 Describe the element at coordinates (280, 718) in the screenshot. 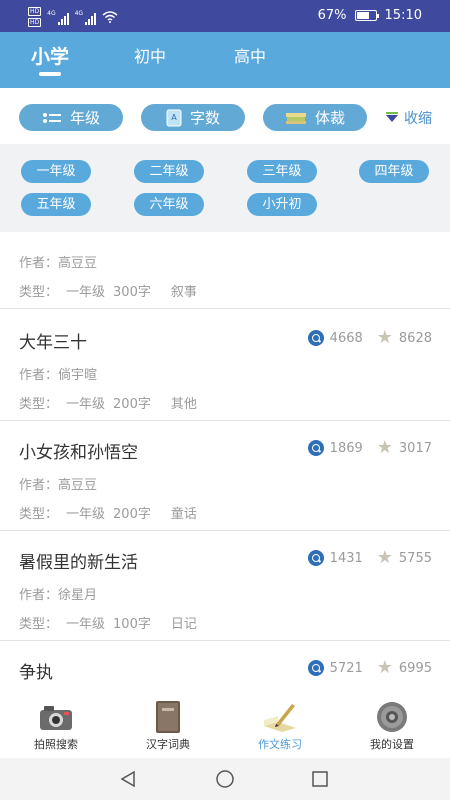

I see `pen-icon` at that location.